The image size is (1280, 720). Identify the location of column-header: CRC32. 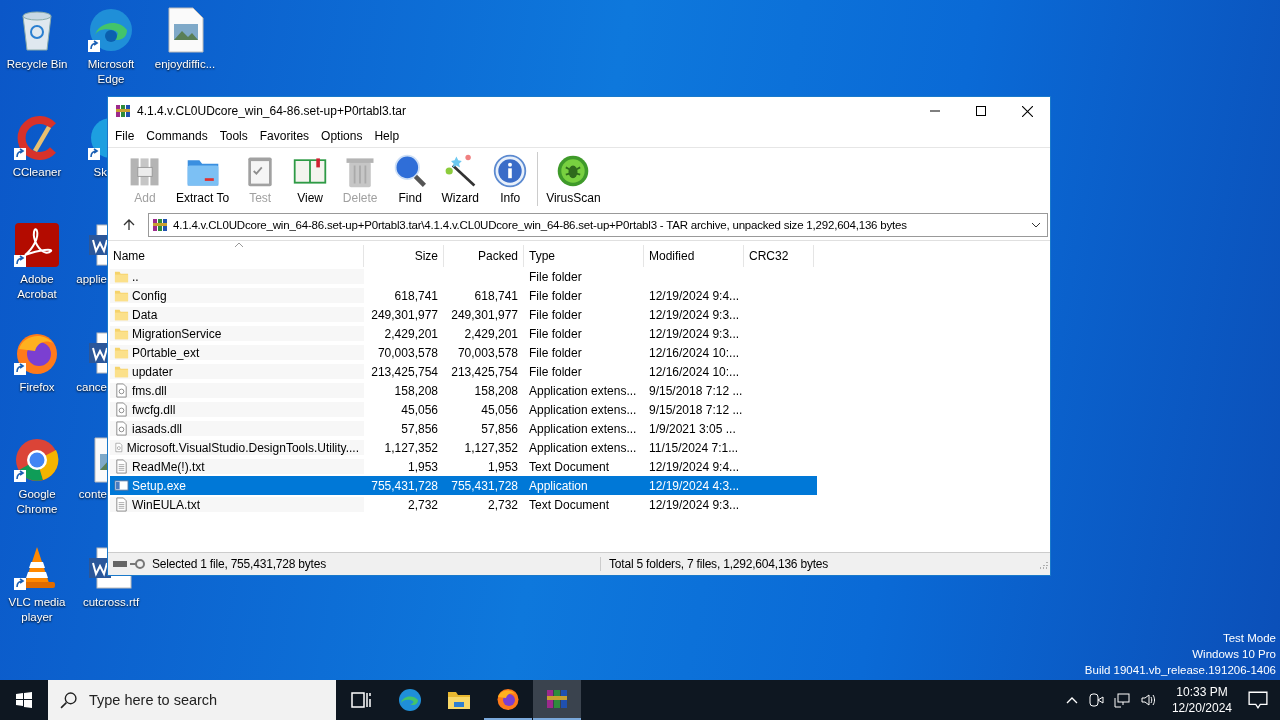
(779, 256).